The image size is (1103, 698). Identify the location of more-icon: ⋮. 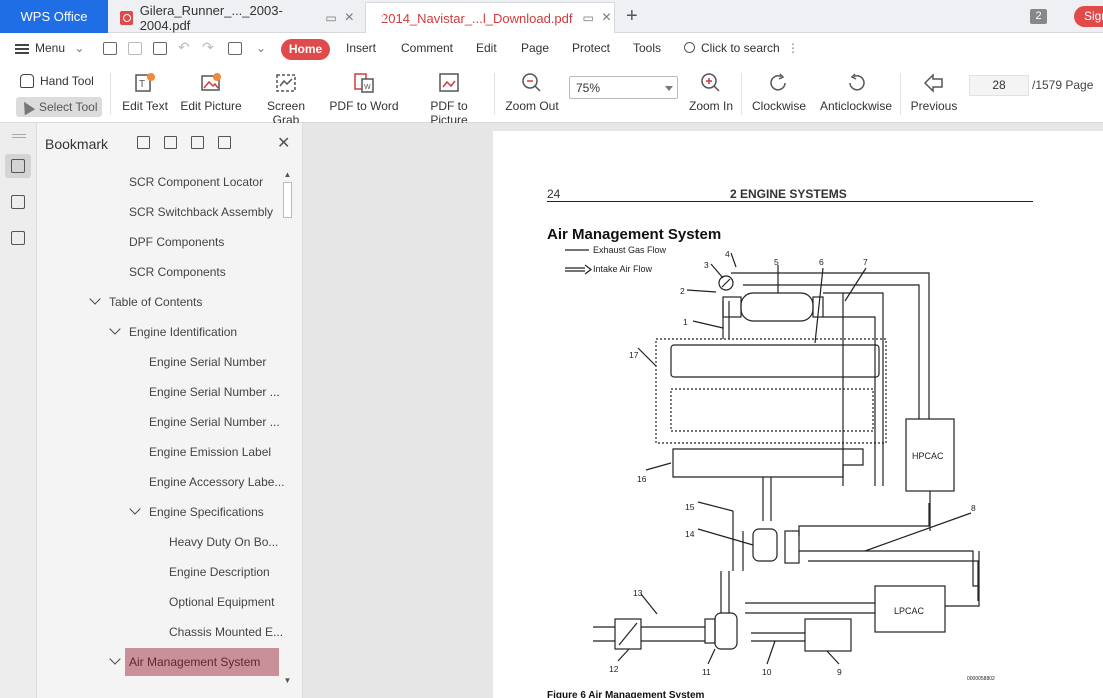
(793, 48).